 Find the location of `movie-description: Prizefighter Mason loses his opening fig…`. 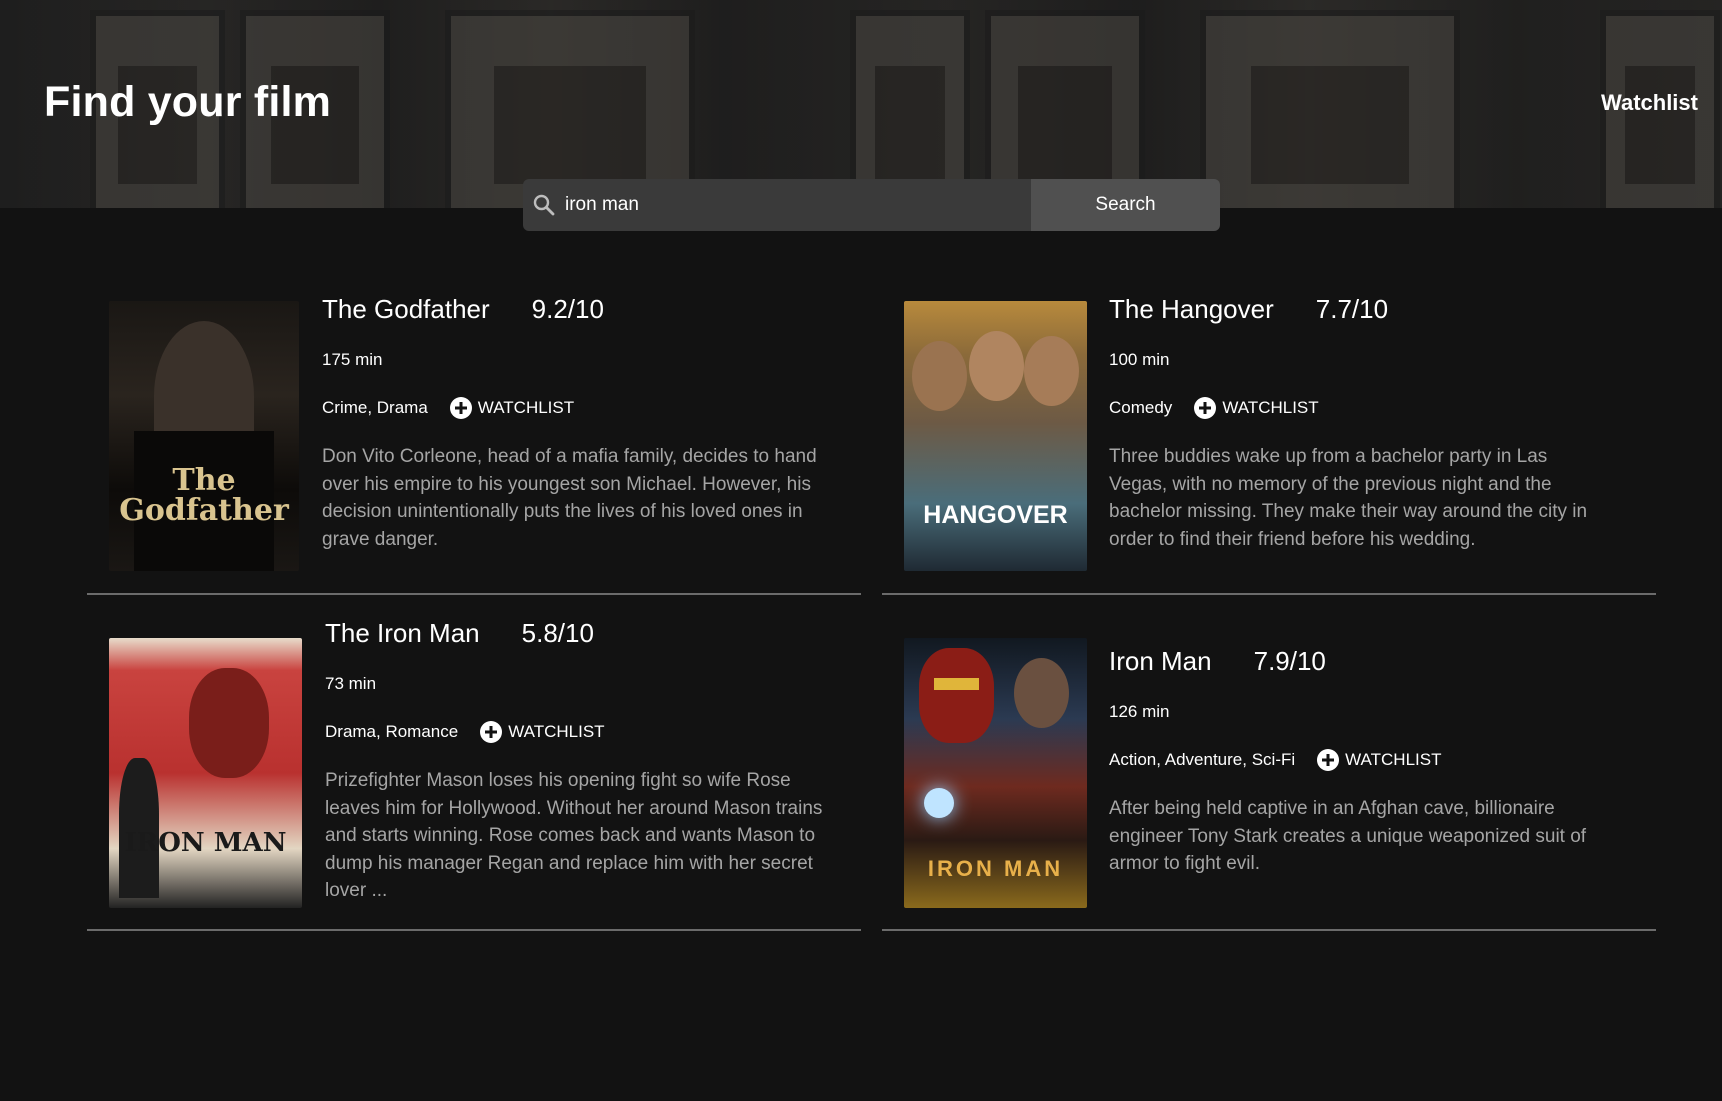

movie-description: Prizefighter Mason loses his opening fig… is located at coordinates (574, 835).